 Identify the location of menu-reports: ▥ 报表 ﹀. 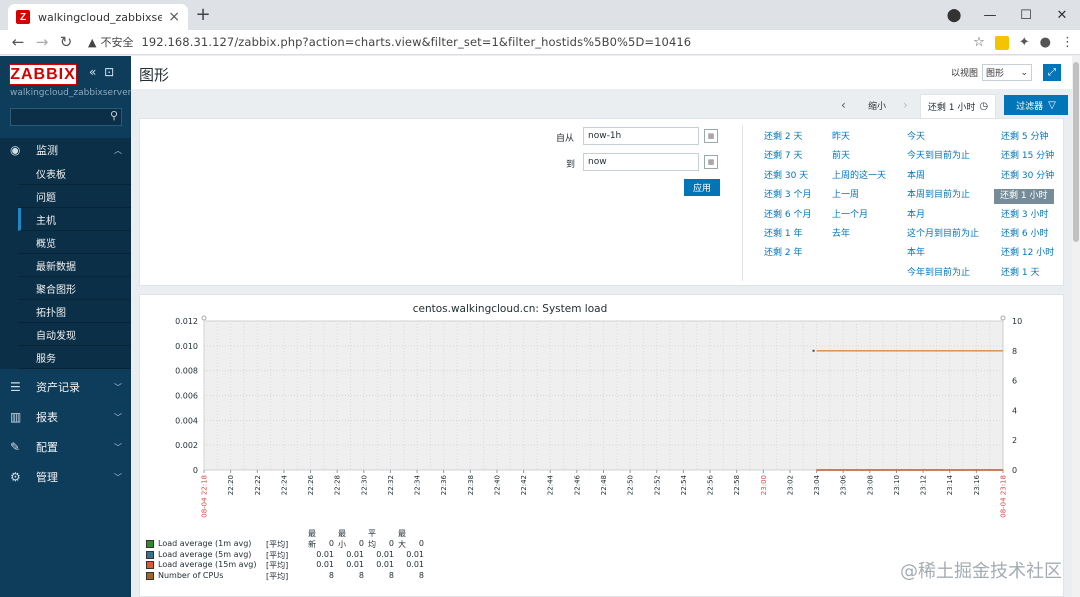
(65, 417).